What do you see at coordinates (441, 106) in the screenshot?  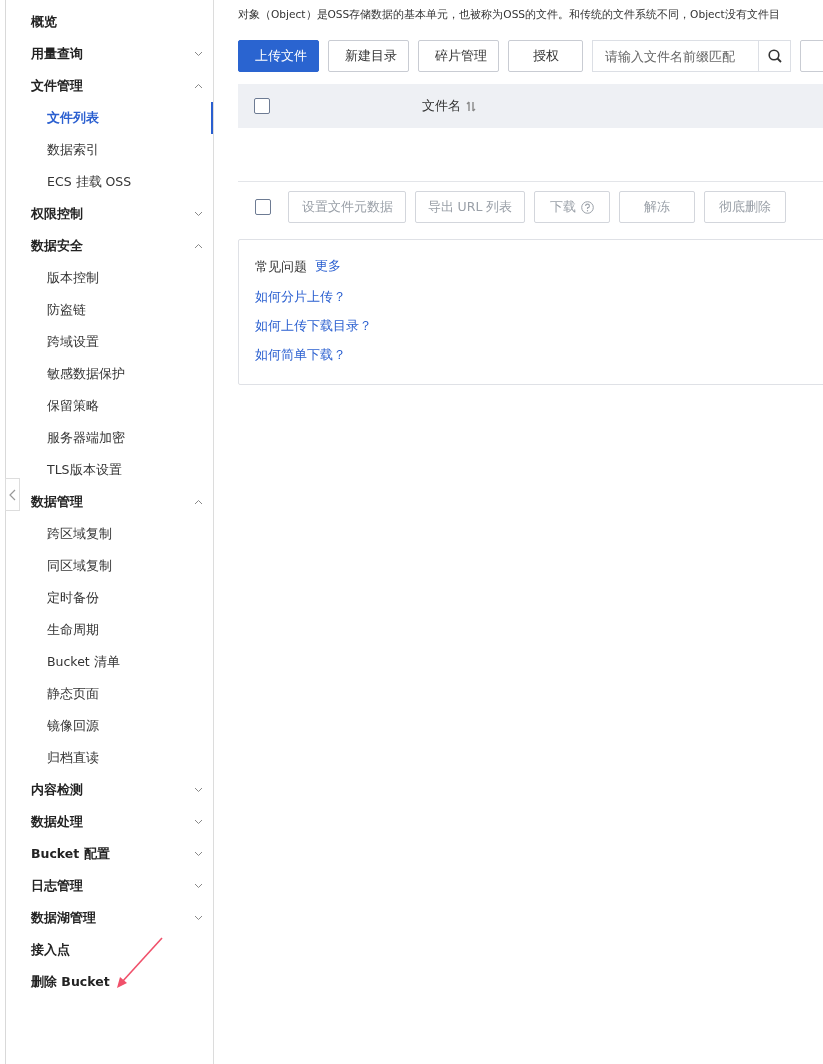 I see `column-header: 文件名` at bounding box center [441, 106].